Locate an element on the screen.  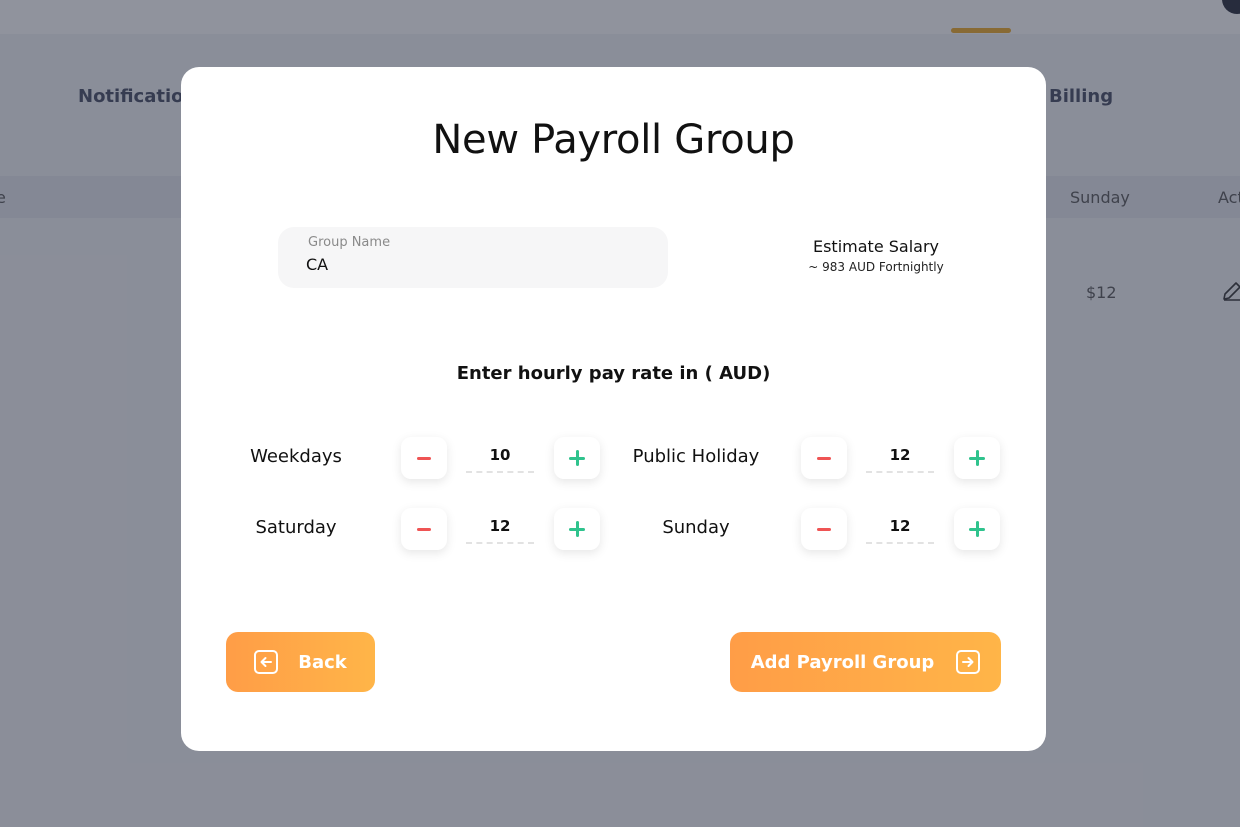
weekdays-label: Weekdays is located at coordinates (296, 456).